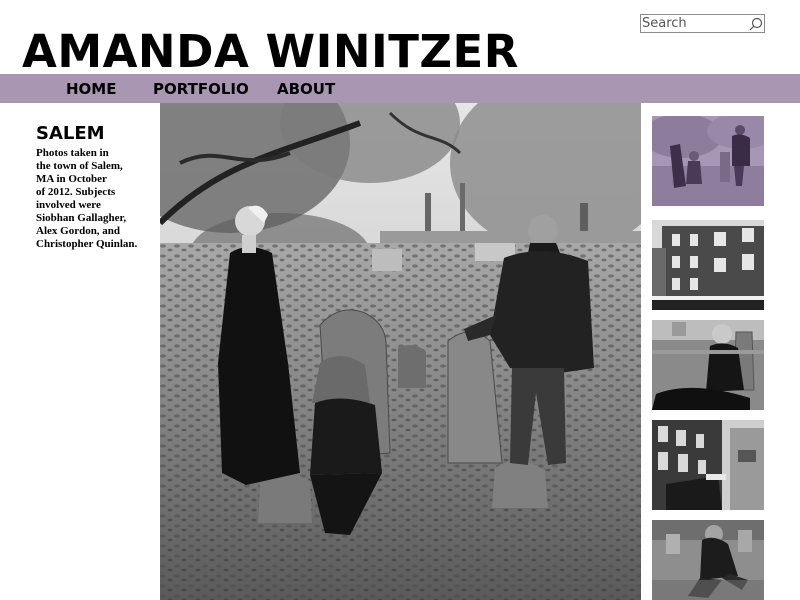 Image resolution: width=800 pixels, height=600 pixels. I want to click on album-title: SALEM, so click(70, 133).